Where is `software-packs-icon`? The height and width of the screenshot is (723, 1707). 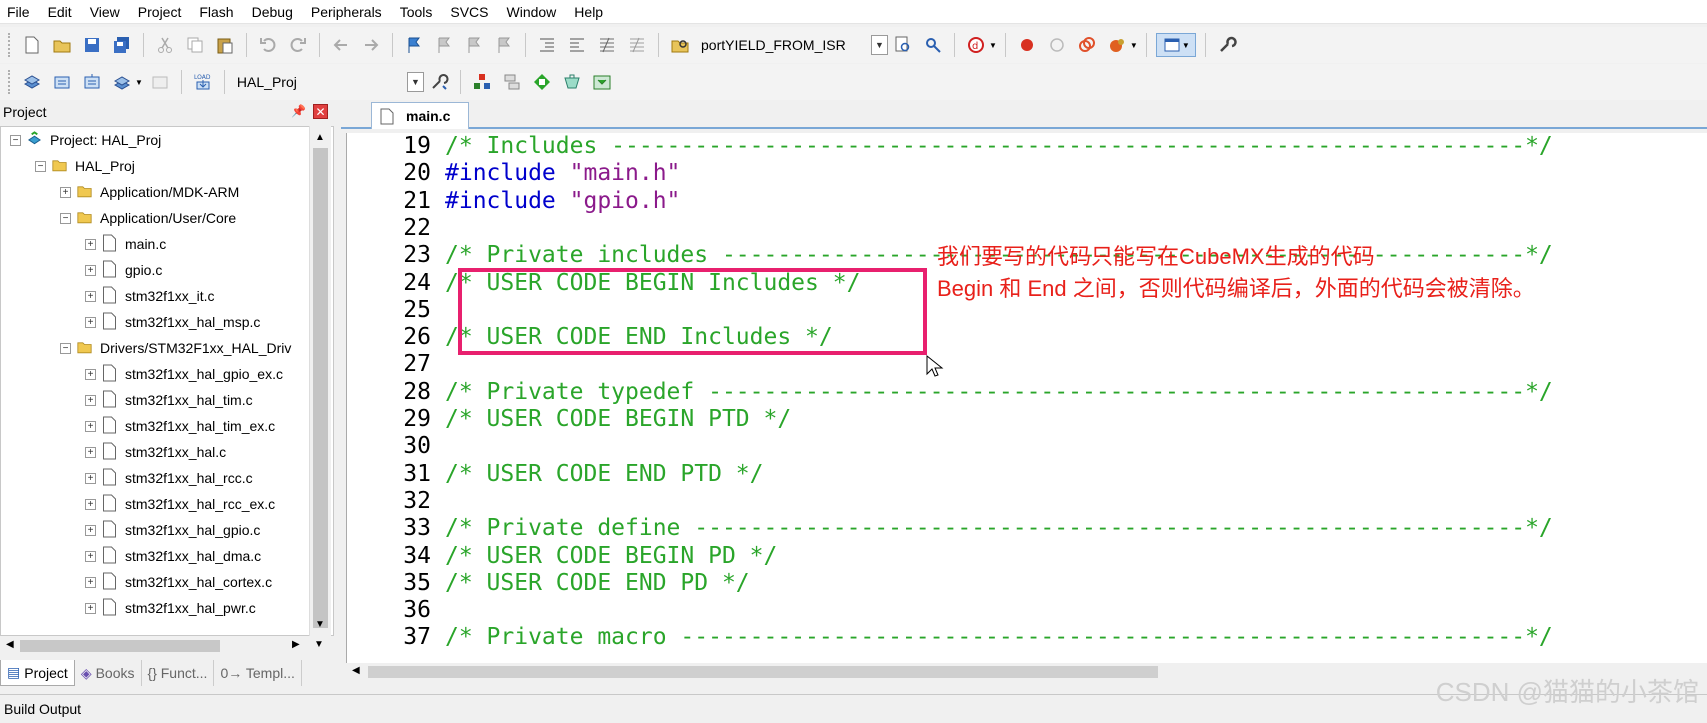 software-packs-icon is located at coordinates (602, 82).